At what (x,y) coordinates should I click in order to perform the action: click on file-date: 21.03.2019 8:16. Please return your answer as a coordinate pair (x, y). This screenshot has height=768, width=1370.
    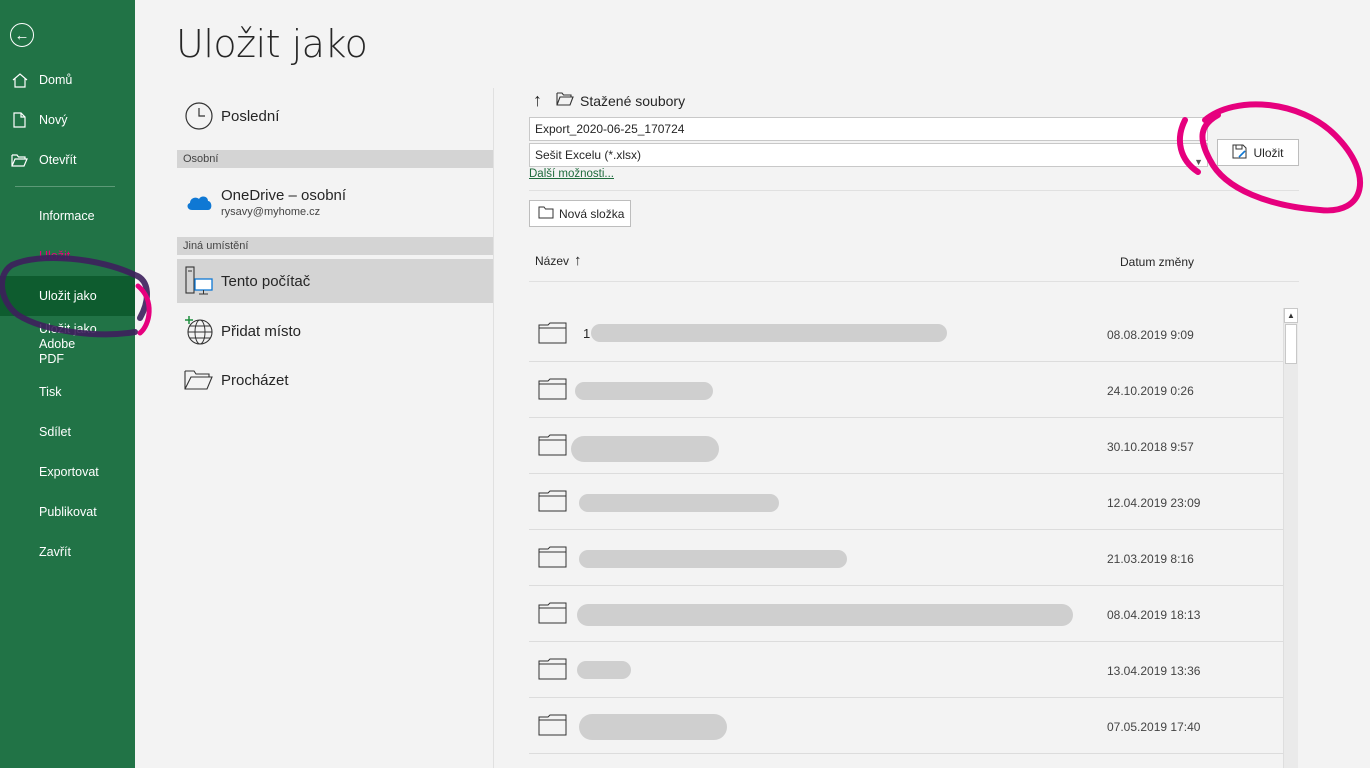
    Looking at the image, I should click on (1150, 559).